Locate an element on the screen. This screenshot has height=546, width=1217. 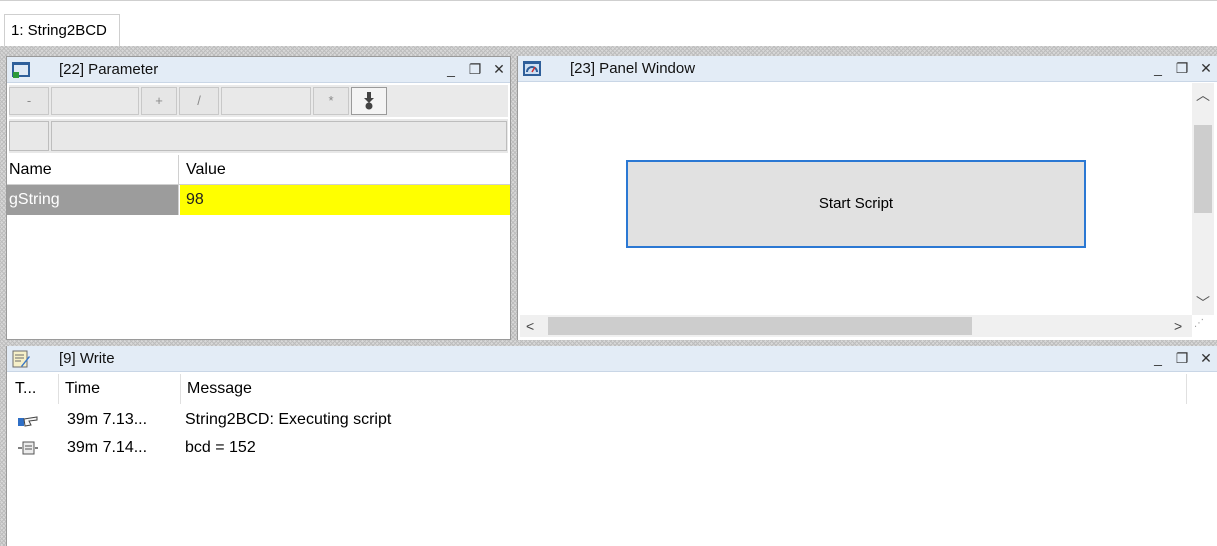
parameter-row: gString 98 is located at coordinates (258, 200).